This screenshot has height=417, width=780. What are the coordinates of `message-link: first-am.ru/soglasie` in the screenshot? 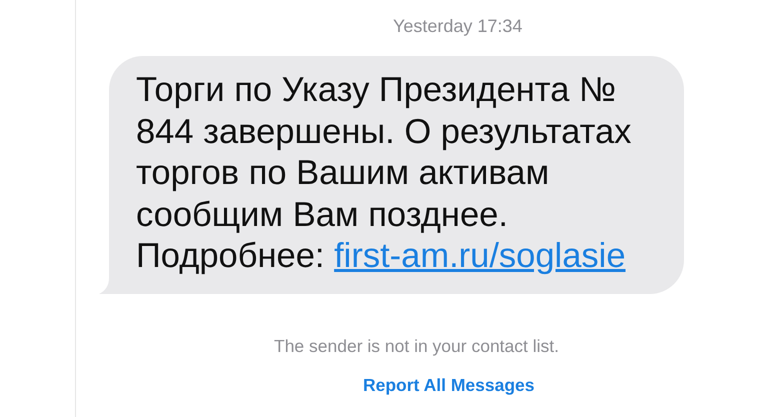 It's located at (480, 256).